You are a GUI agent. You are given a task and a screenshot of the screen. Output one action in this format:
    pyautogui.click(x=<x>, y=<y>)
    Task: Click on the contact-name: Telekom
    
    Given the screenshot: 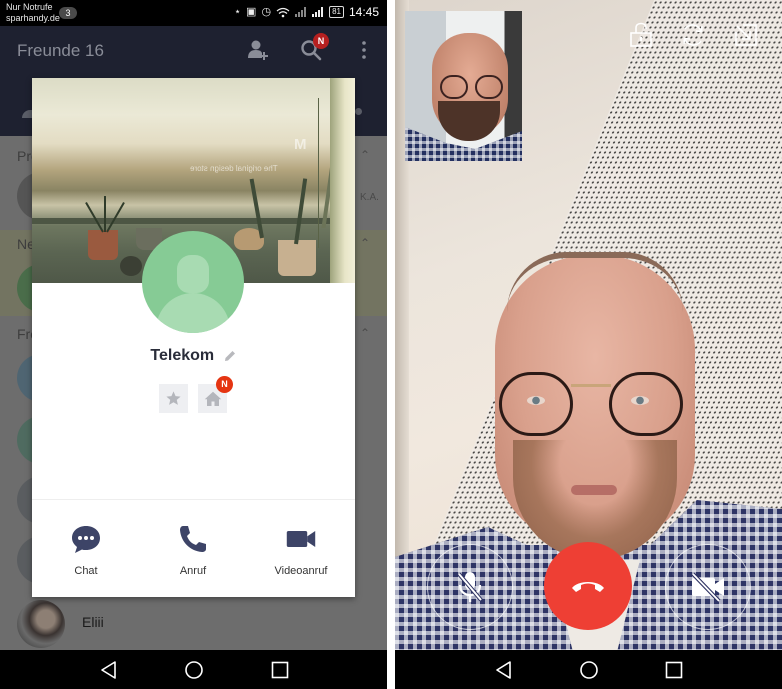 What is the action you would take?
    pyautogui.click(x=182, y=355)
    